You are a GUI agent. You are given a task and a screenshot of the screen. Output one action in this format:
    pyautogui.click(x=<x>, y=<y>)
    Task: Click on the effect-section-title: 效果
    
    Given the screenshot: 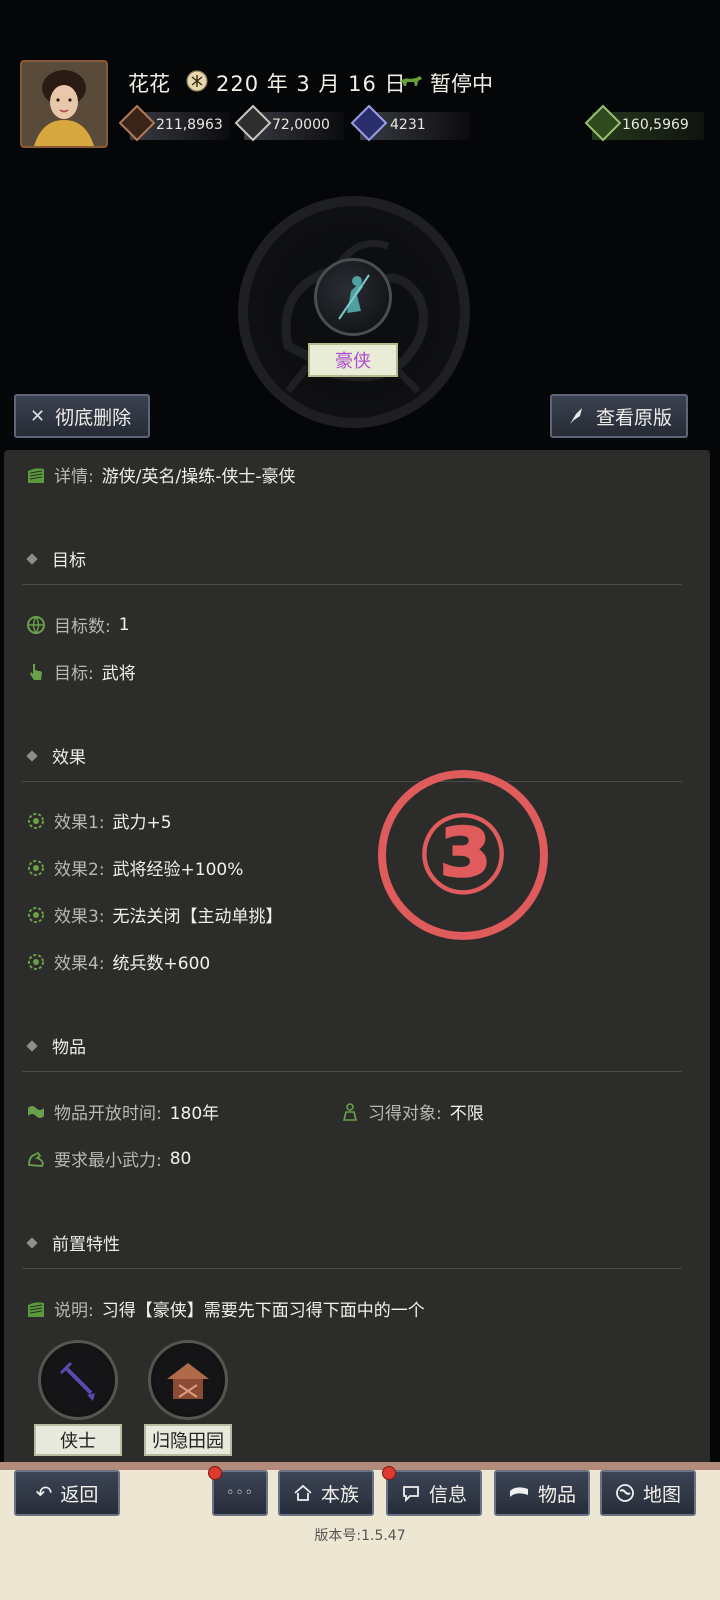 What is the action you would take?
    pyautogui.click(x=56, y=755)
    